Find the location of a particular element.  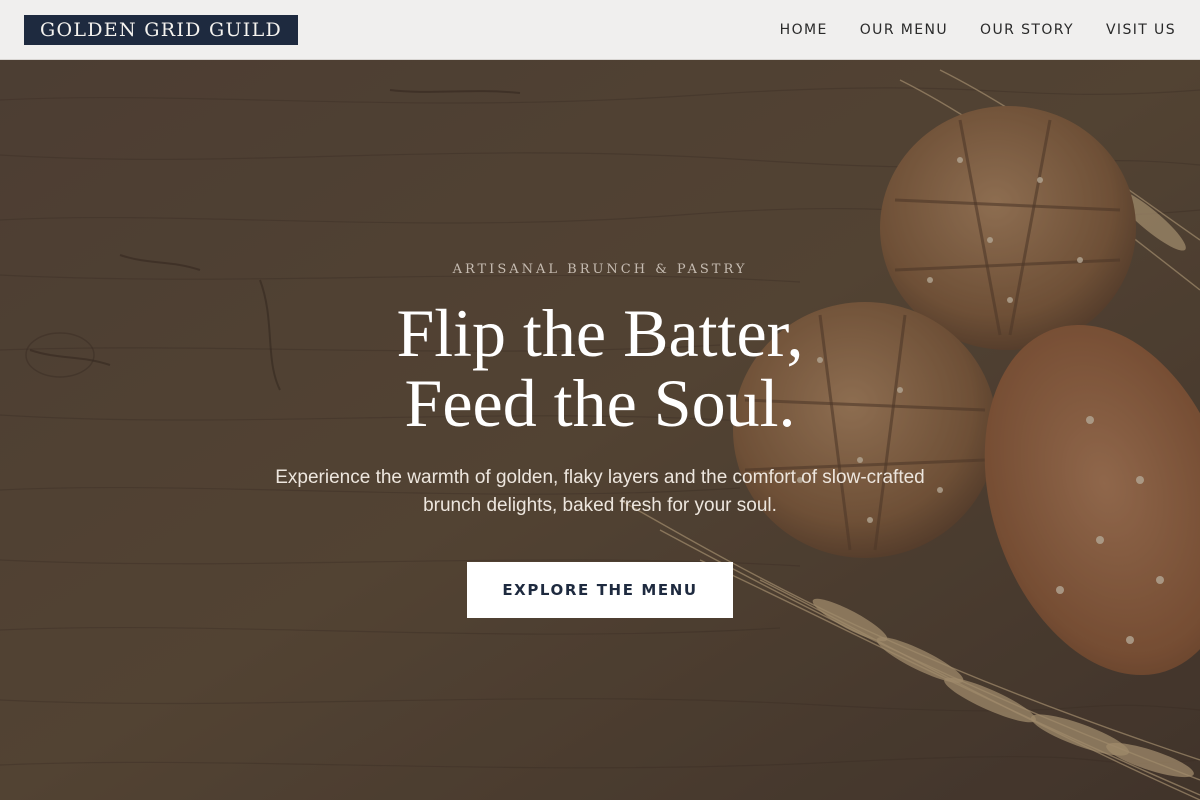

hero-headline: Flip the Batter, Feed the Soul. is located at coordinates (600, 368).